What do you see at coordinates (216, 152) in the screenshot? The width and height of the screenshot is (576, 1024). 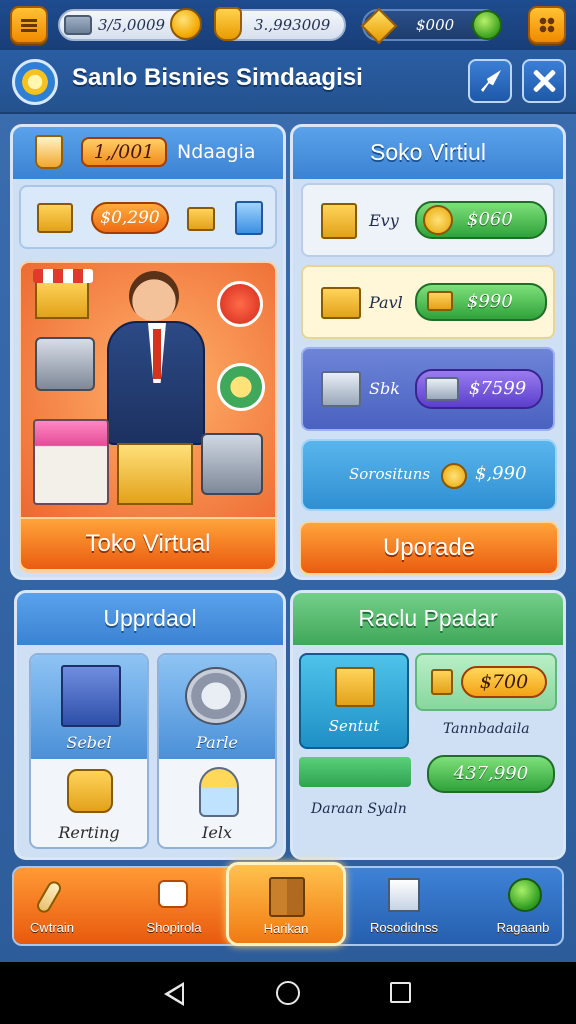 I see `shop-head-title: Ndaagia` at bounding box center [216, 152].